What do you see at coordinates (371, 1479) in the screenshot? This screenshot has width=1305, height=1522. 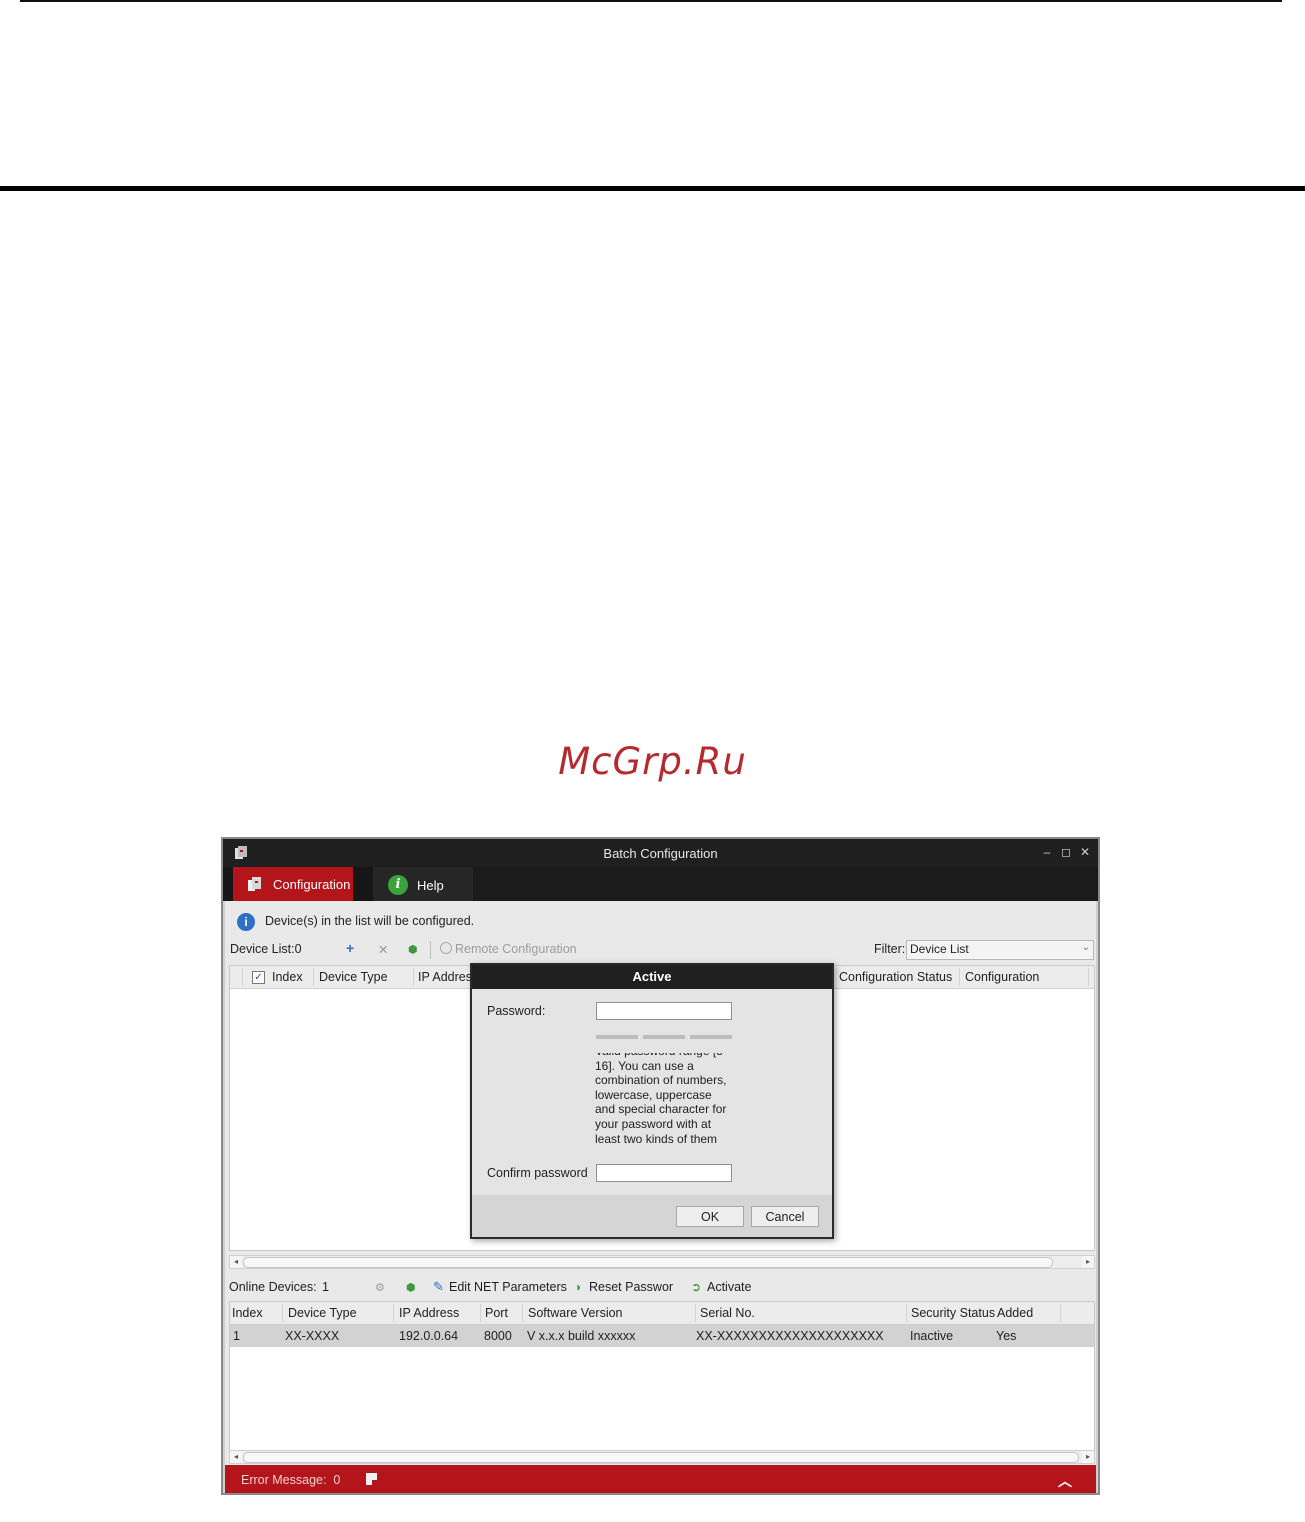 I see `error-log-icon` at bounding box center [371, 1479].